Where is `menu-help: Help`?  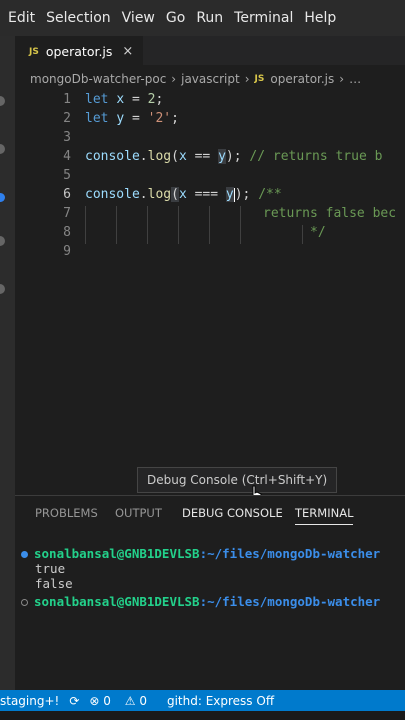
menu-help: Help is located at coordinates (320, 18).